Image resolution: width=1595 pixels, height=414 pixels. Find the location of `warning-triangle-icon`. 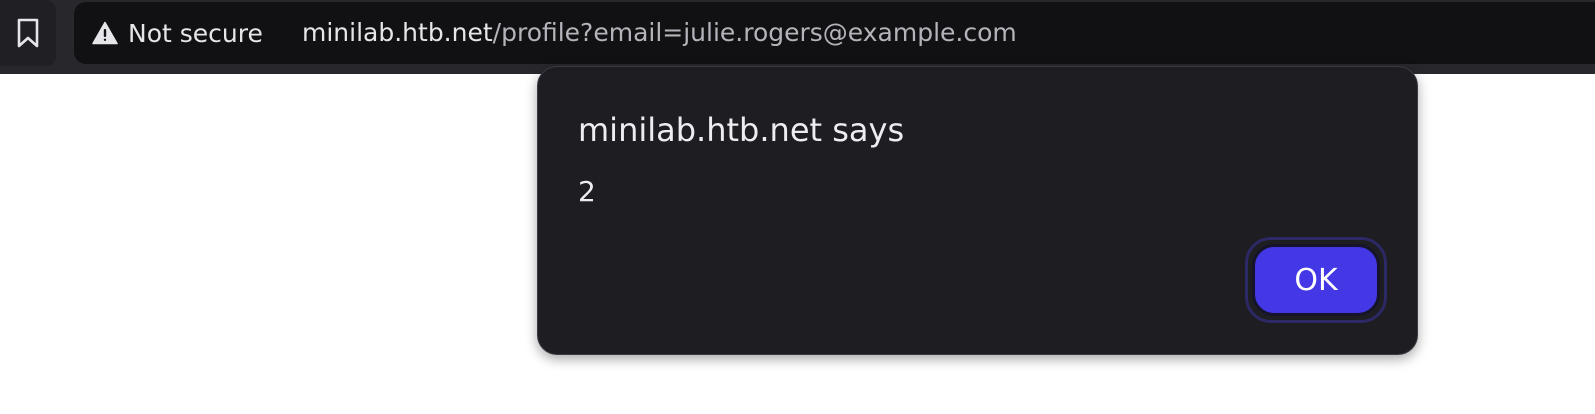

warning-triangle-icon is located at coordinates (105, 33).